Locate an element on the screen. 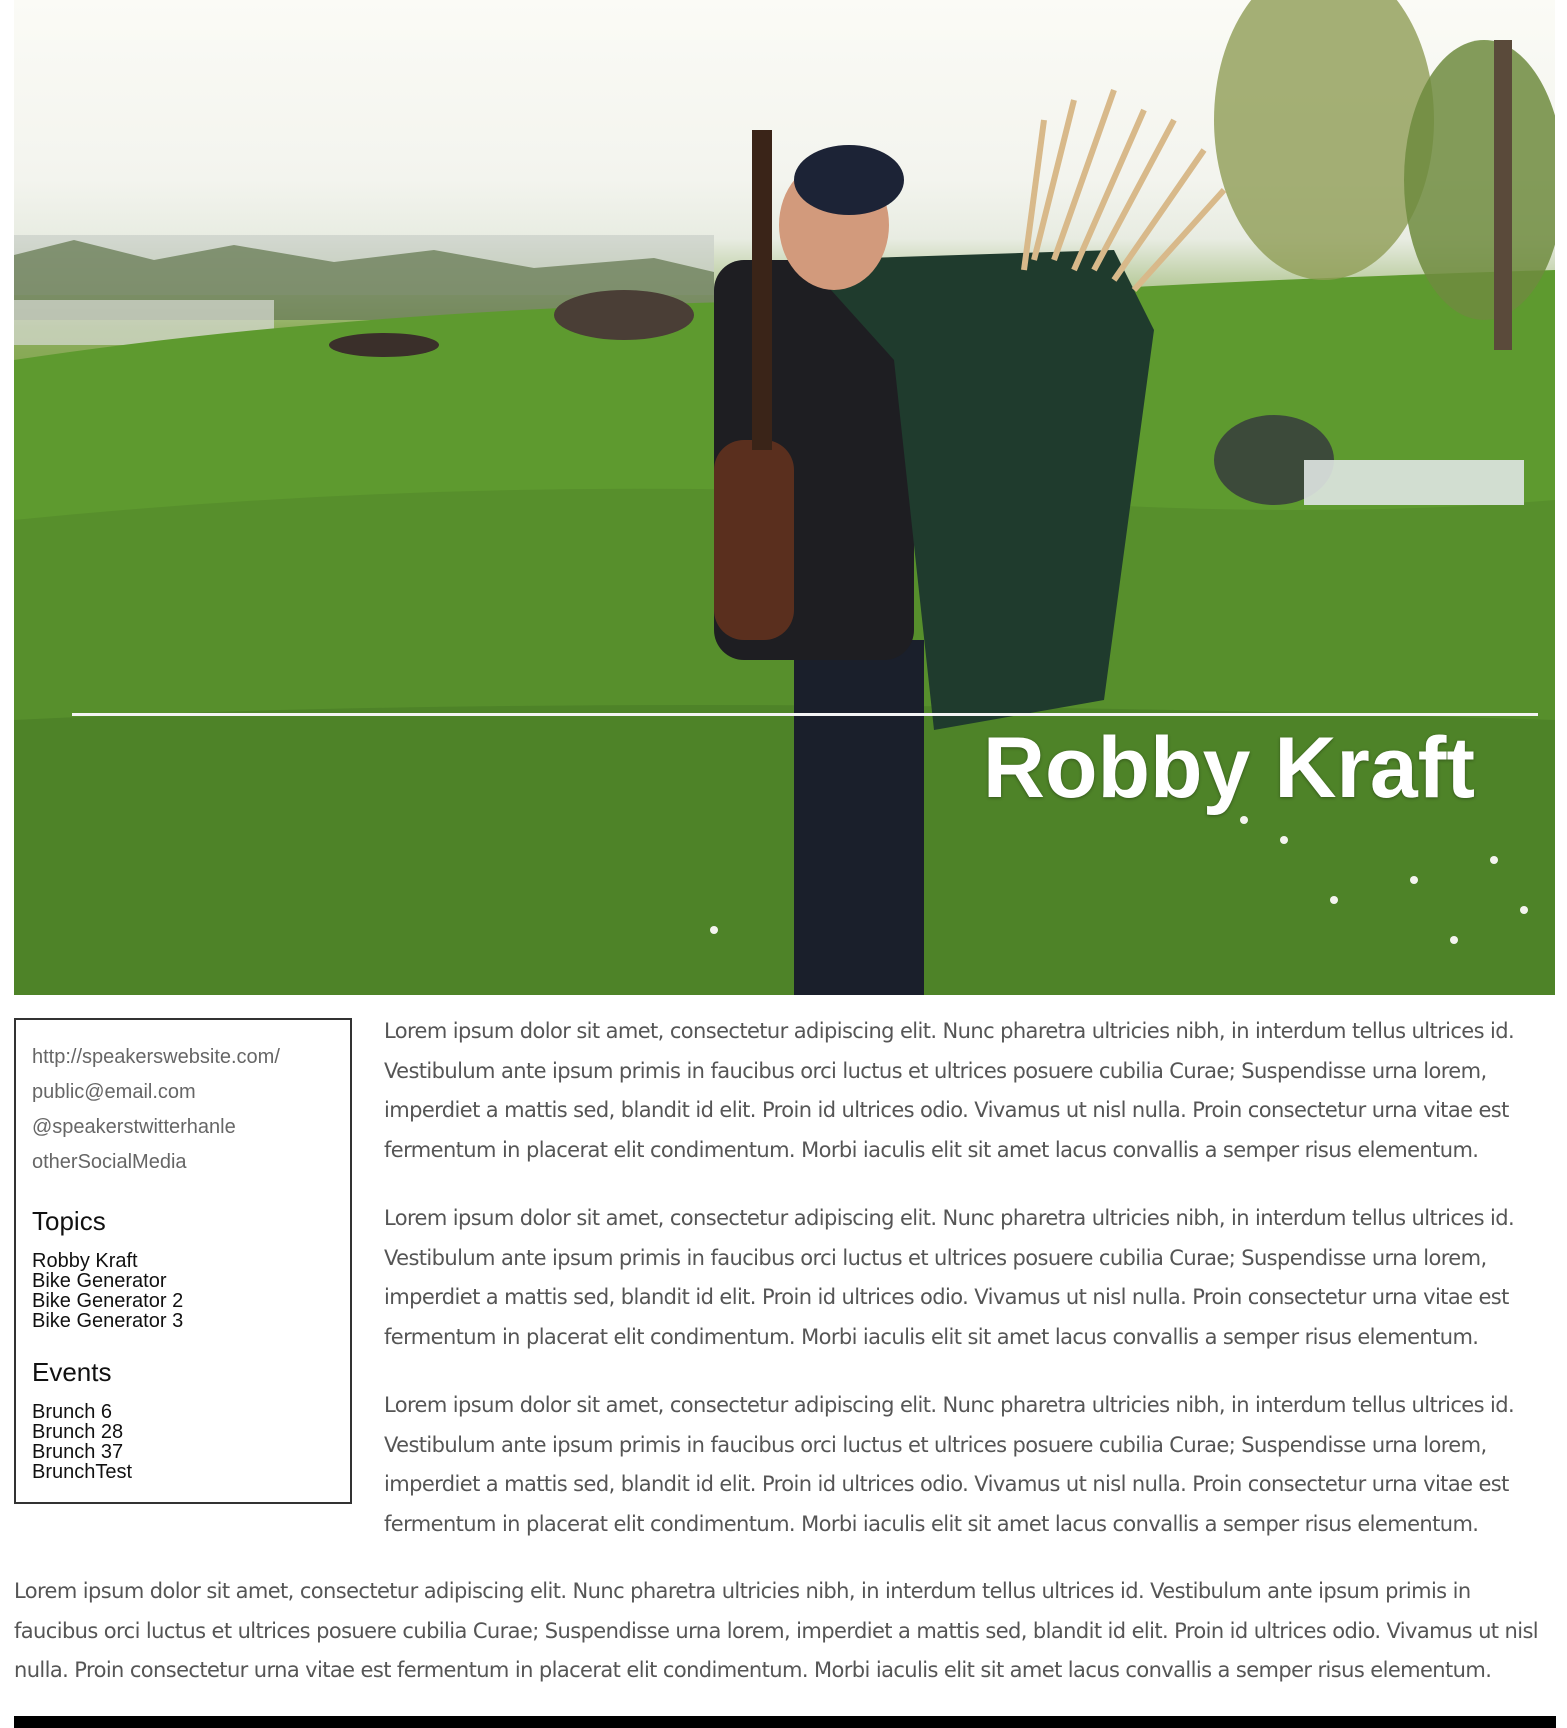 Image resolution: width=1567 pixels, height=1728 pixels. topics-heading: Topics is located at coordinates (69, 1221).